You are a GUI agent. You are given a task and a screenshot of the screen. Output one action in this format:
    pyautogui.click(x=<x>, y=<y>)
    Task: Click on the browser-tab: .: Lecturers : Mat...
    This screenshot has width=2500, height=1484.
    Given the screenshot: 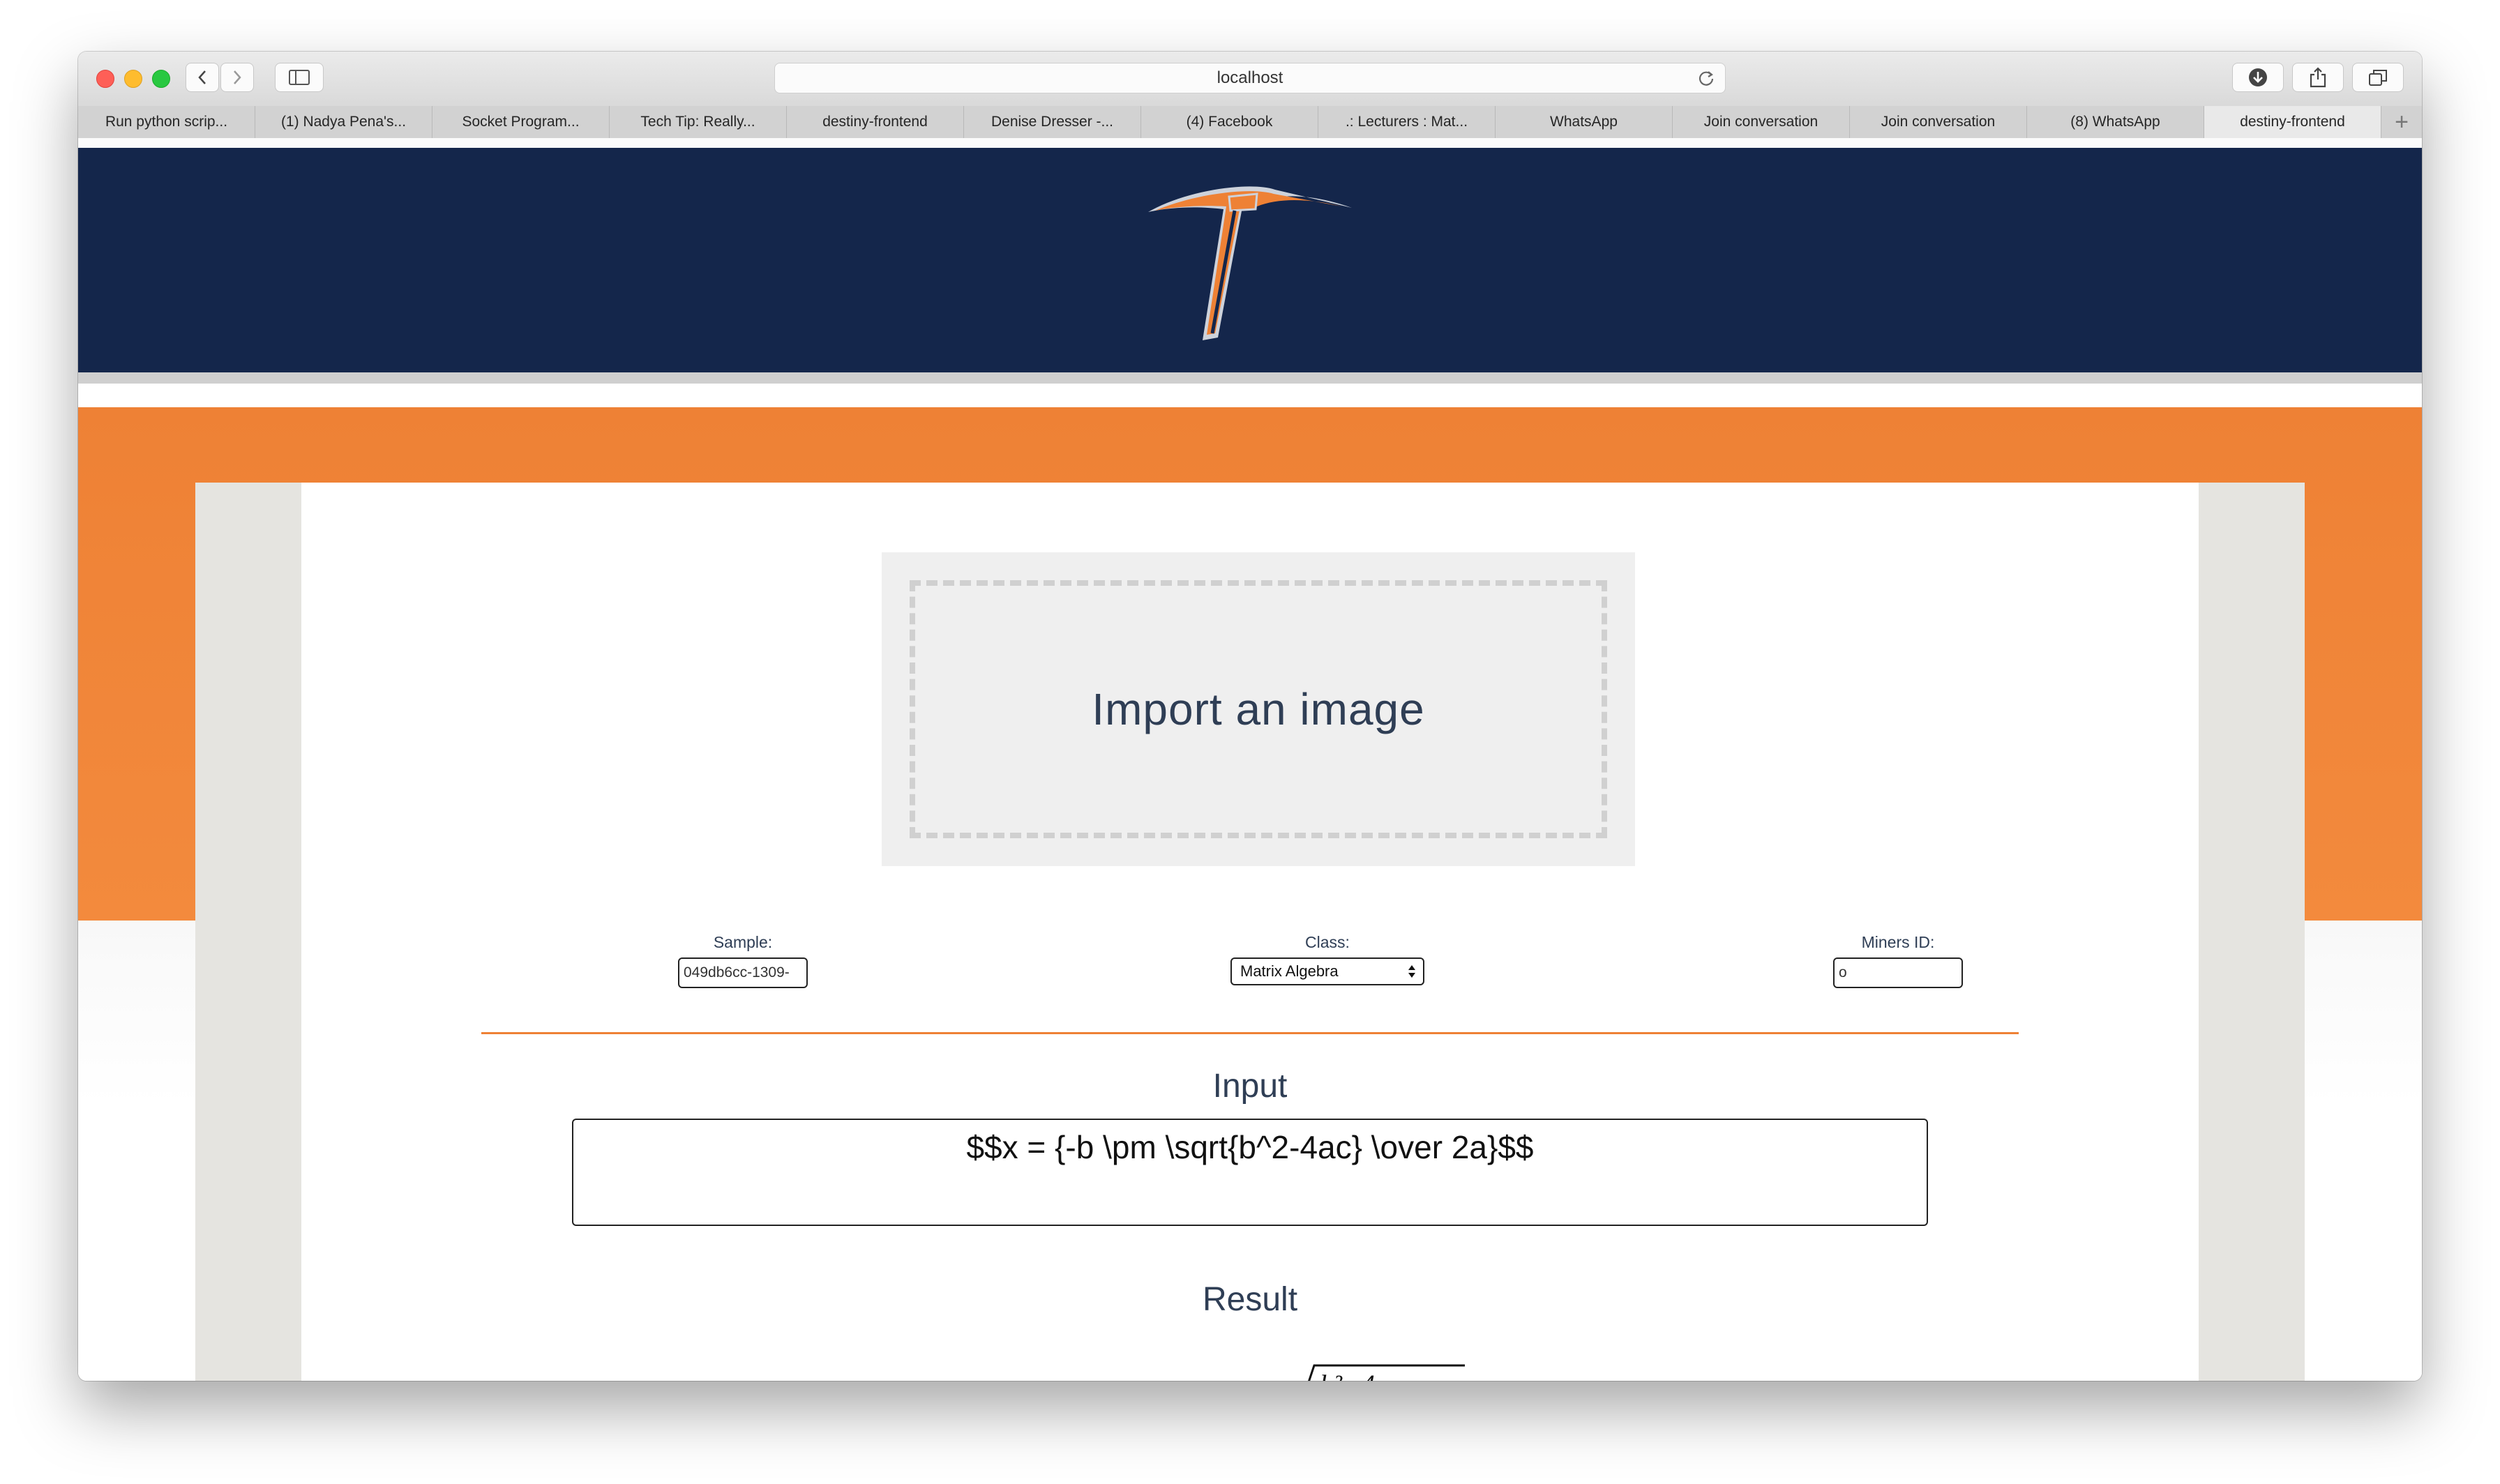 What is the action you would take?
    pyautogui.click(x=1407, y=122)
    